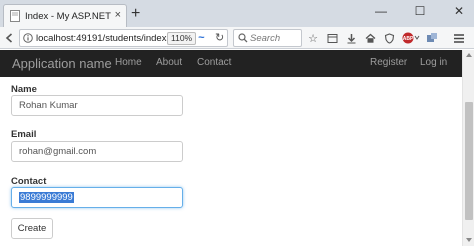 This screenshot has height=246, width=474. What do you see at coordinates (243, 38) in the screenshot?
I see `search-icon` at bounding box center [243, 38].